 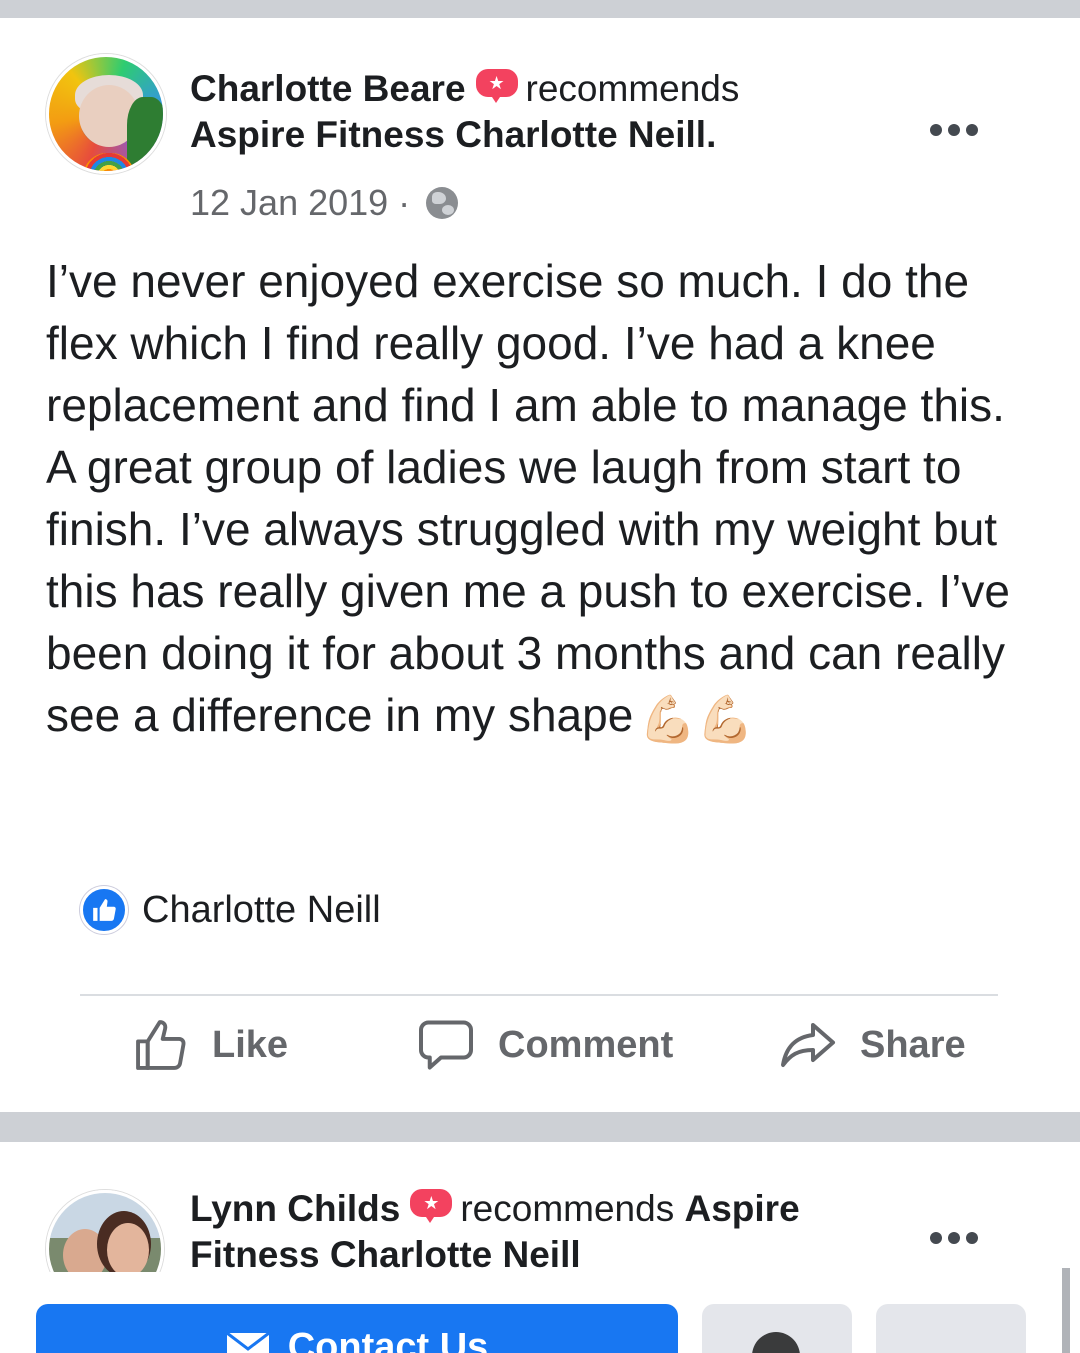 I want to click on divider, so click(x=539, y=995).